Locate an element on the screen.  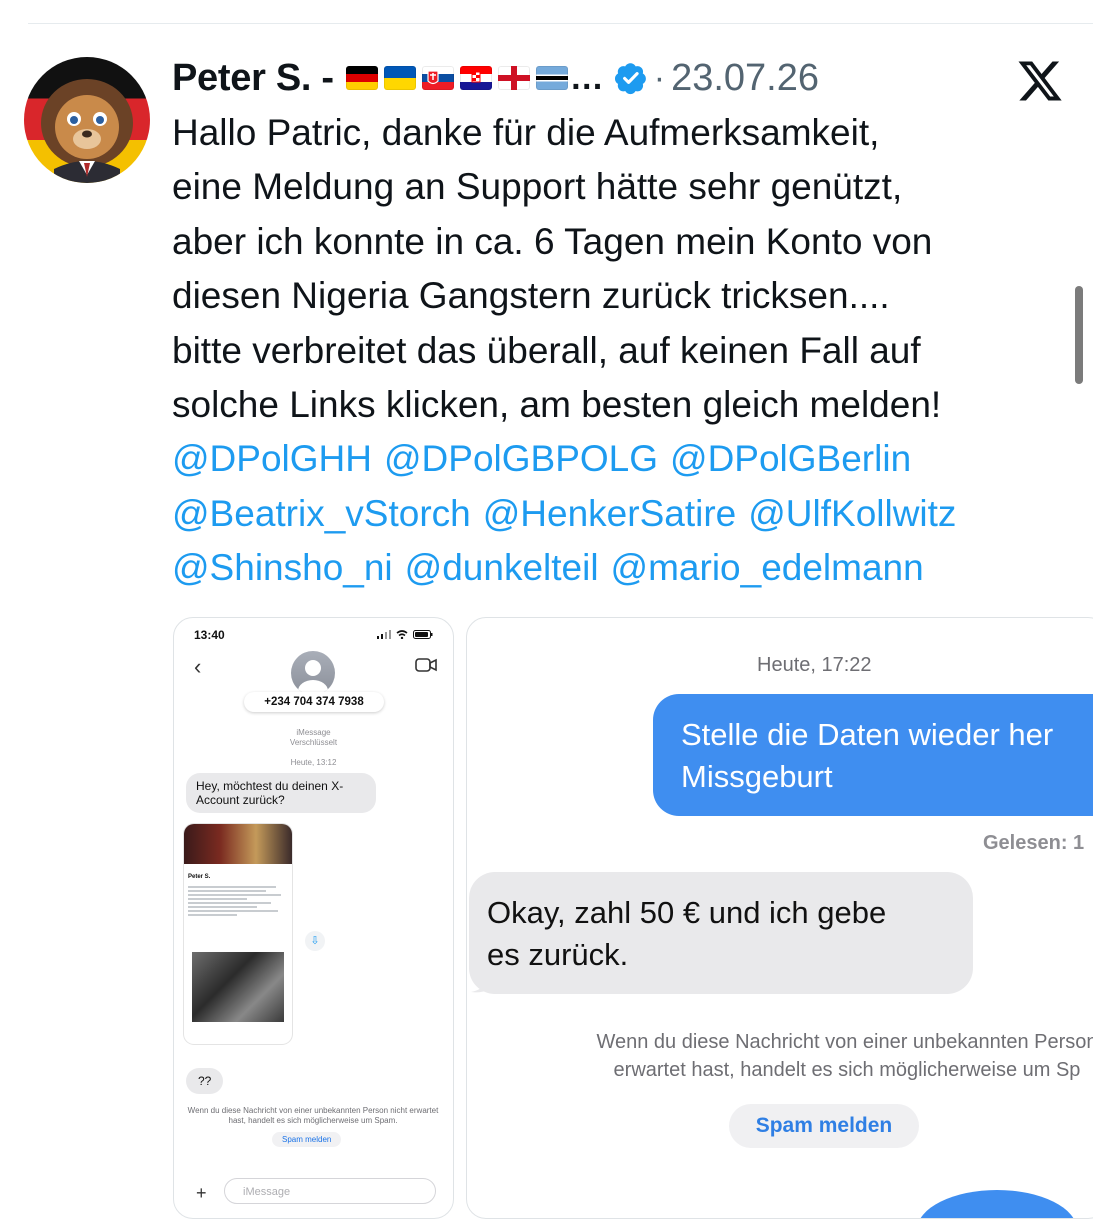
message-time: Heute, 13:12 is located at coordinates (313, 762).